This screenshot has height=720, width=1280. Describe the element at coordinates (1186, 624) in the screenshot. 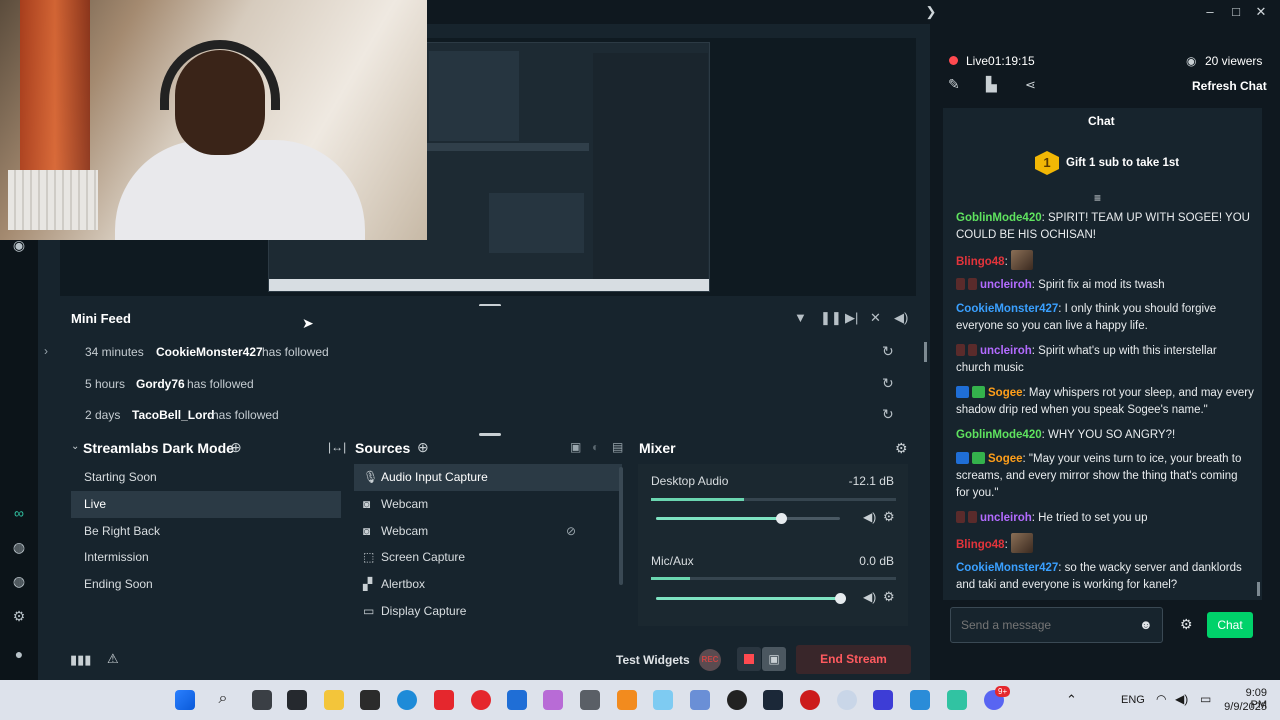

I see `chat-settings-icon: ⚙` at that location.